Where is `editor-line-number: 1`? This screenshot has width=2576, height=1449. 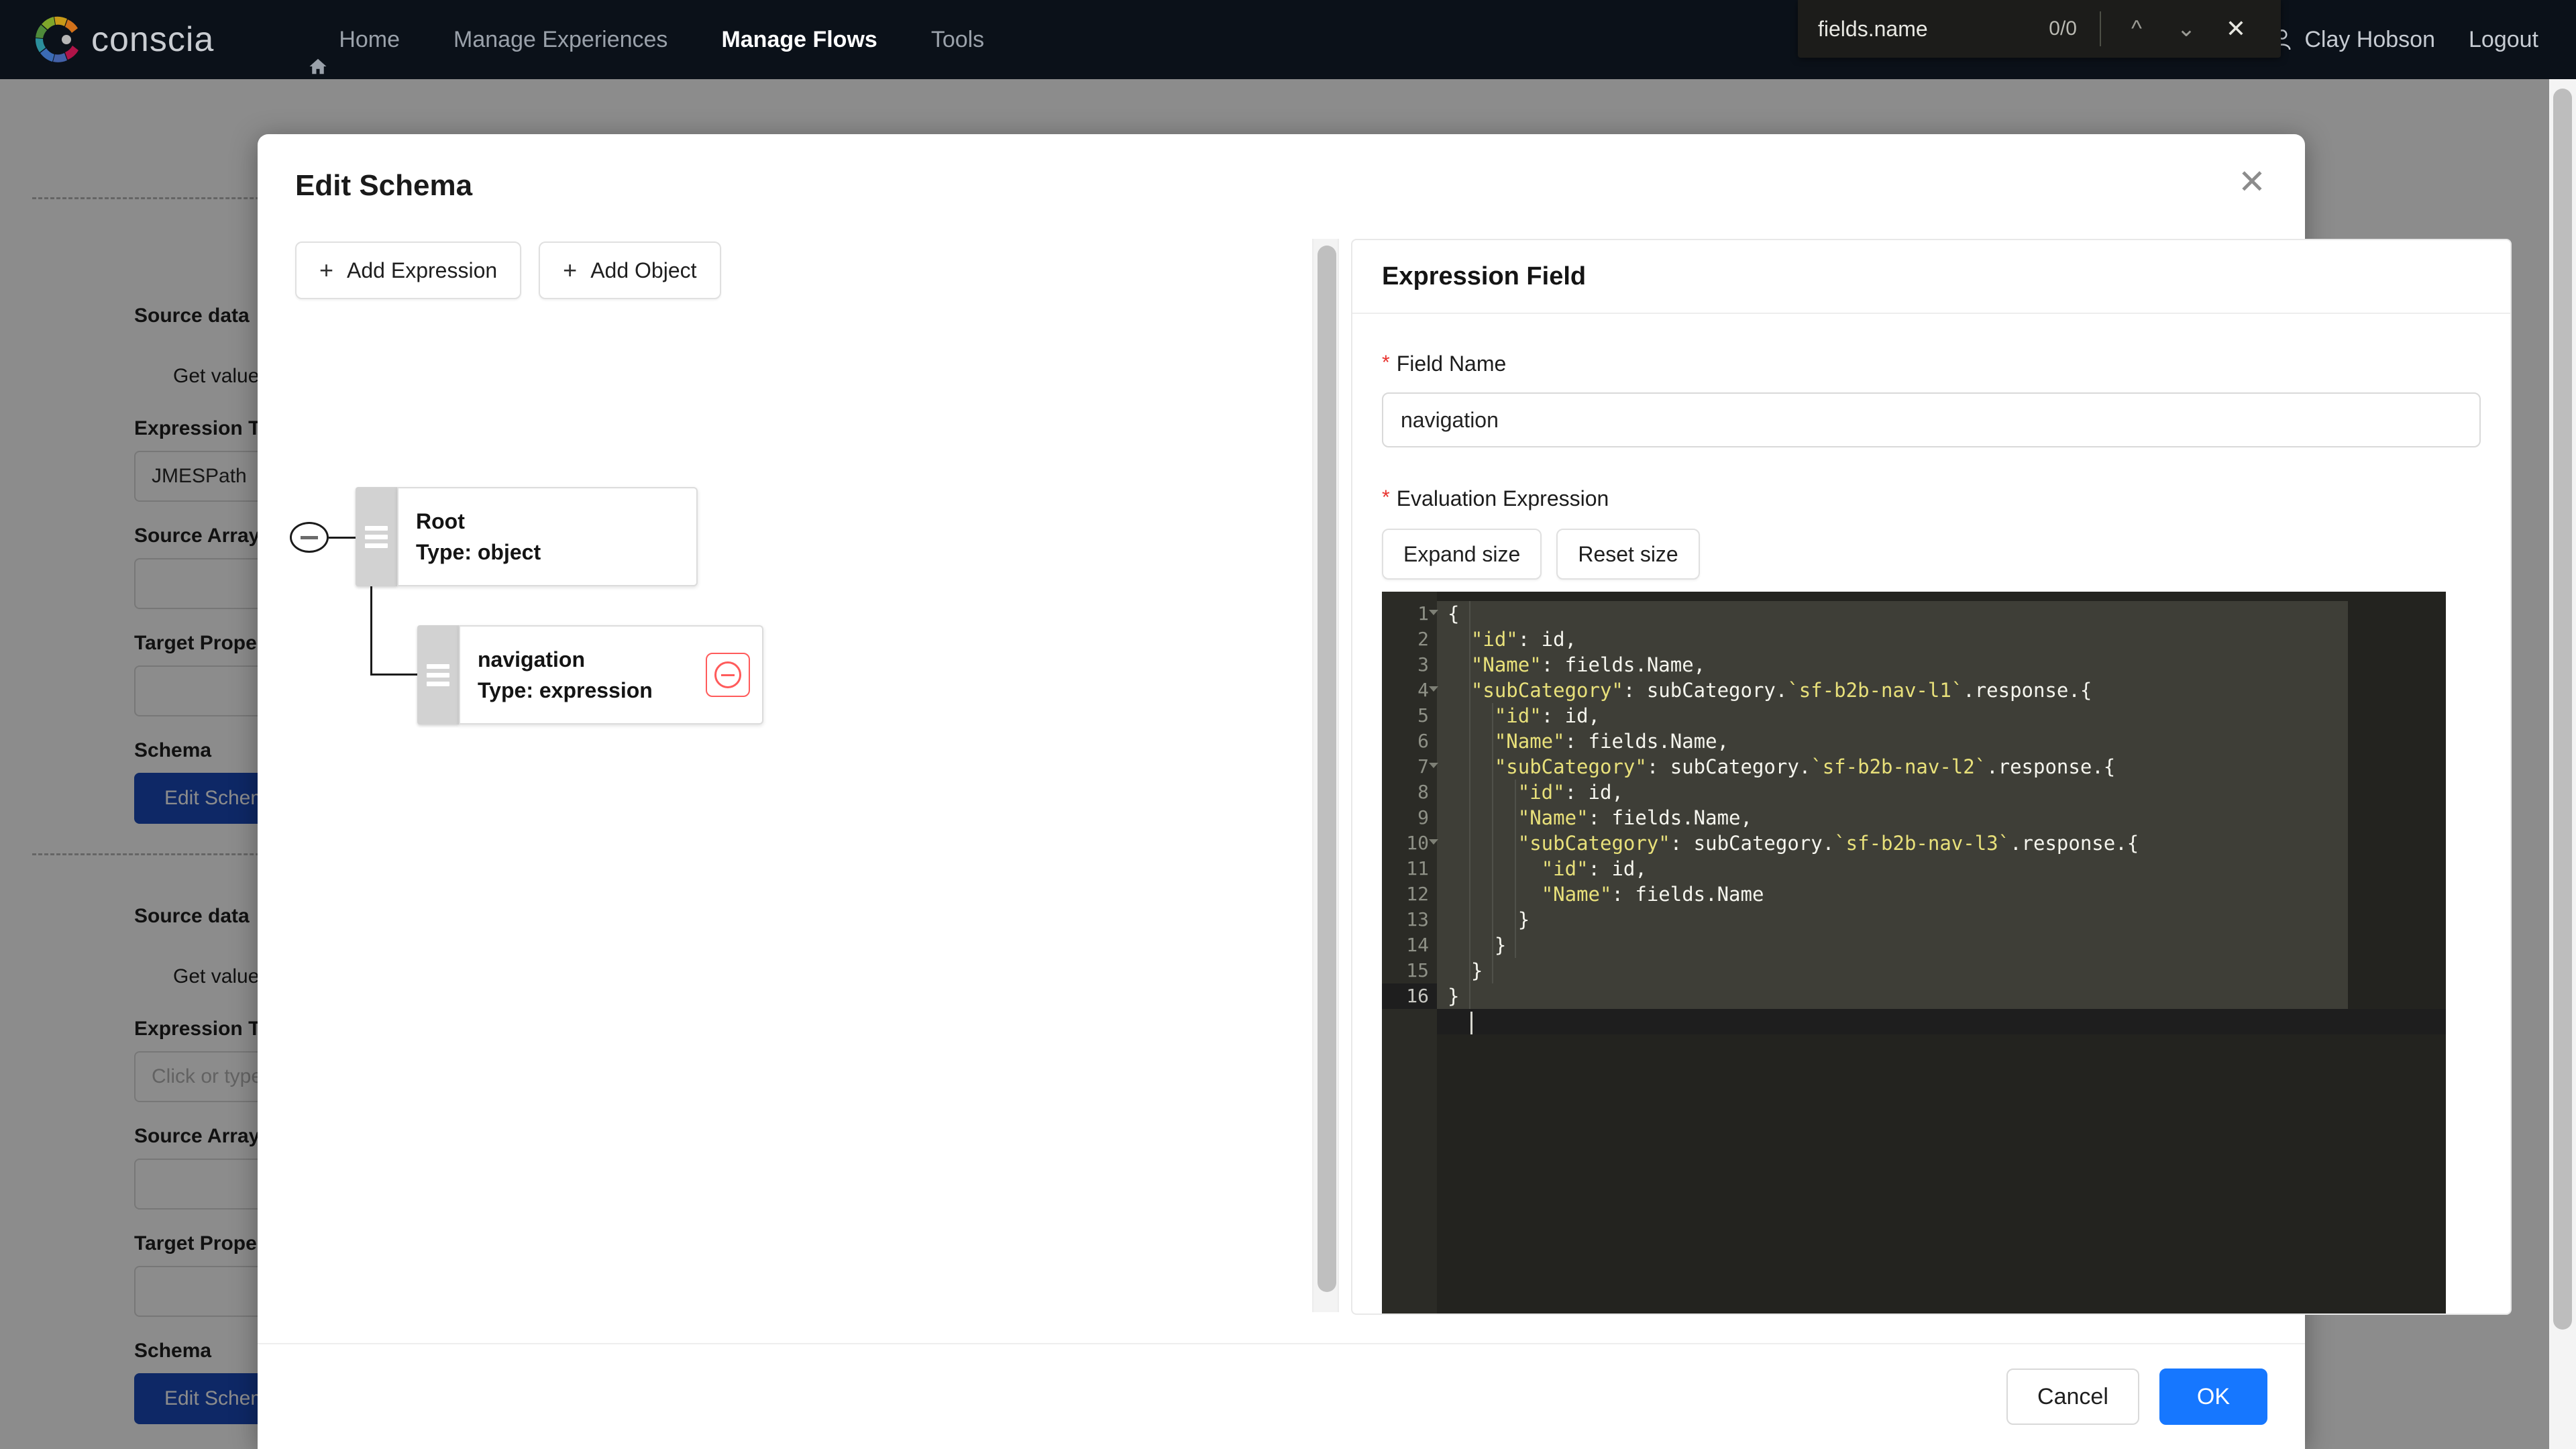 editor-line-number: 1 is located at coordinates (1410, 614).